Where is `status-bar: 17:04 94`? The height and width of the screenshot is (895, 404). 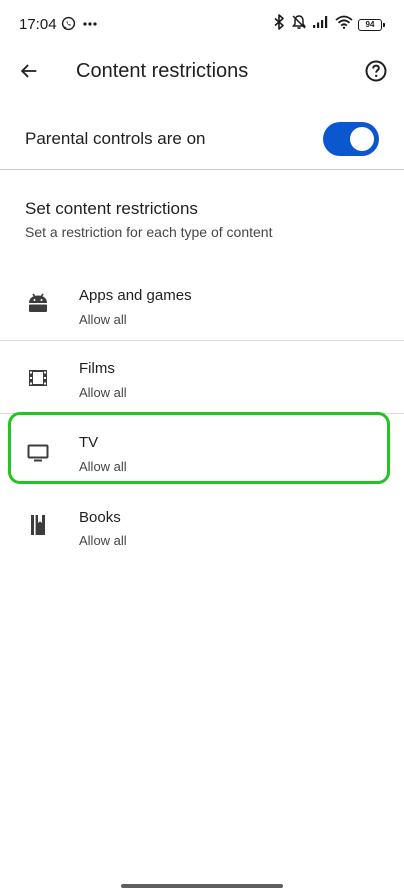 status-bar: 17:04 94 is located at coordinates (202, 25).